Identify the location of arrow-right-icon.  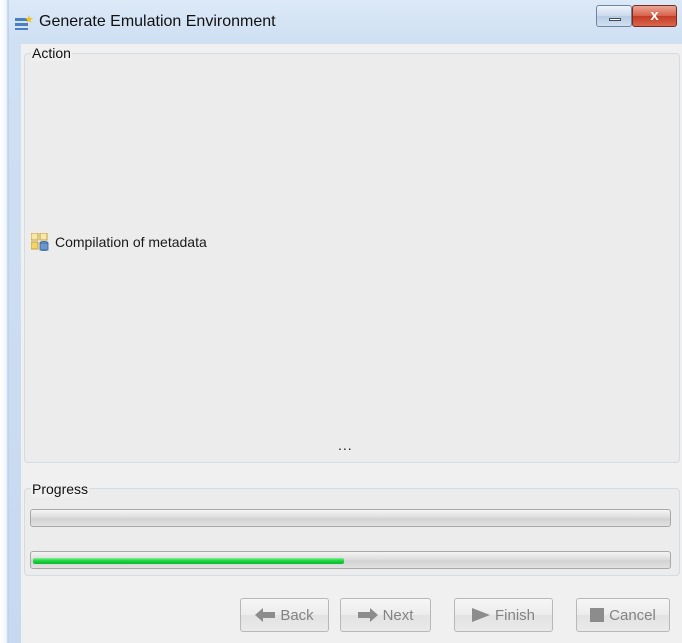
(367, 615).